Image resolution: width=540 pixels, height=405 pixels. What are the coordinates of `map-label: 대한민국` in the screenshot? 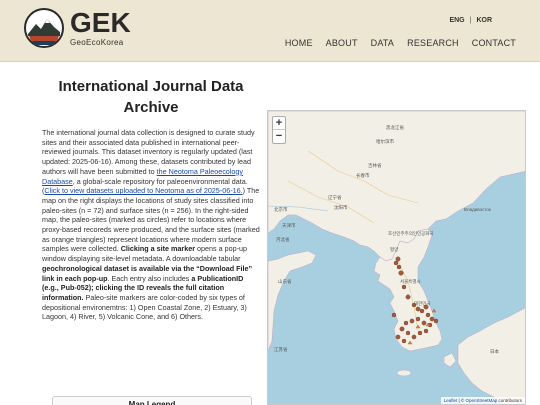 It's located at (422, 303).